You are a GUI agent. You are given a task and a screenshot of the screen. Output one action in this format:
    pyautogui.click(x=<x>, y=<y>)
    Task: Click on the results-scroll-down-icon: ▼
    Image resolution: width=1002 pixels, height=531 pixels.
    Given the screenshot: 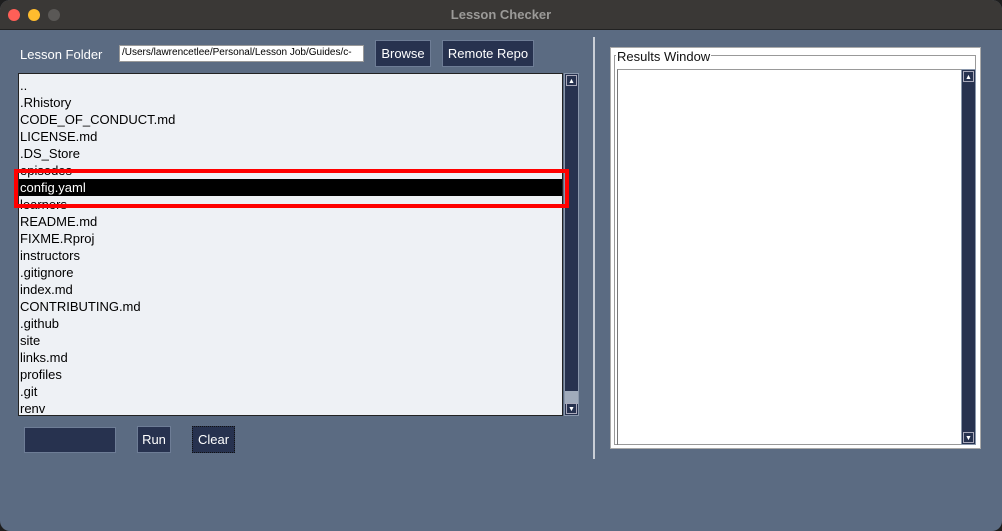 What is the action you would take?
    pyautogui.click(x=968, y=437)
    